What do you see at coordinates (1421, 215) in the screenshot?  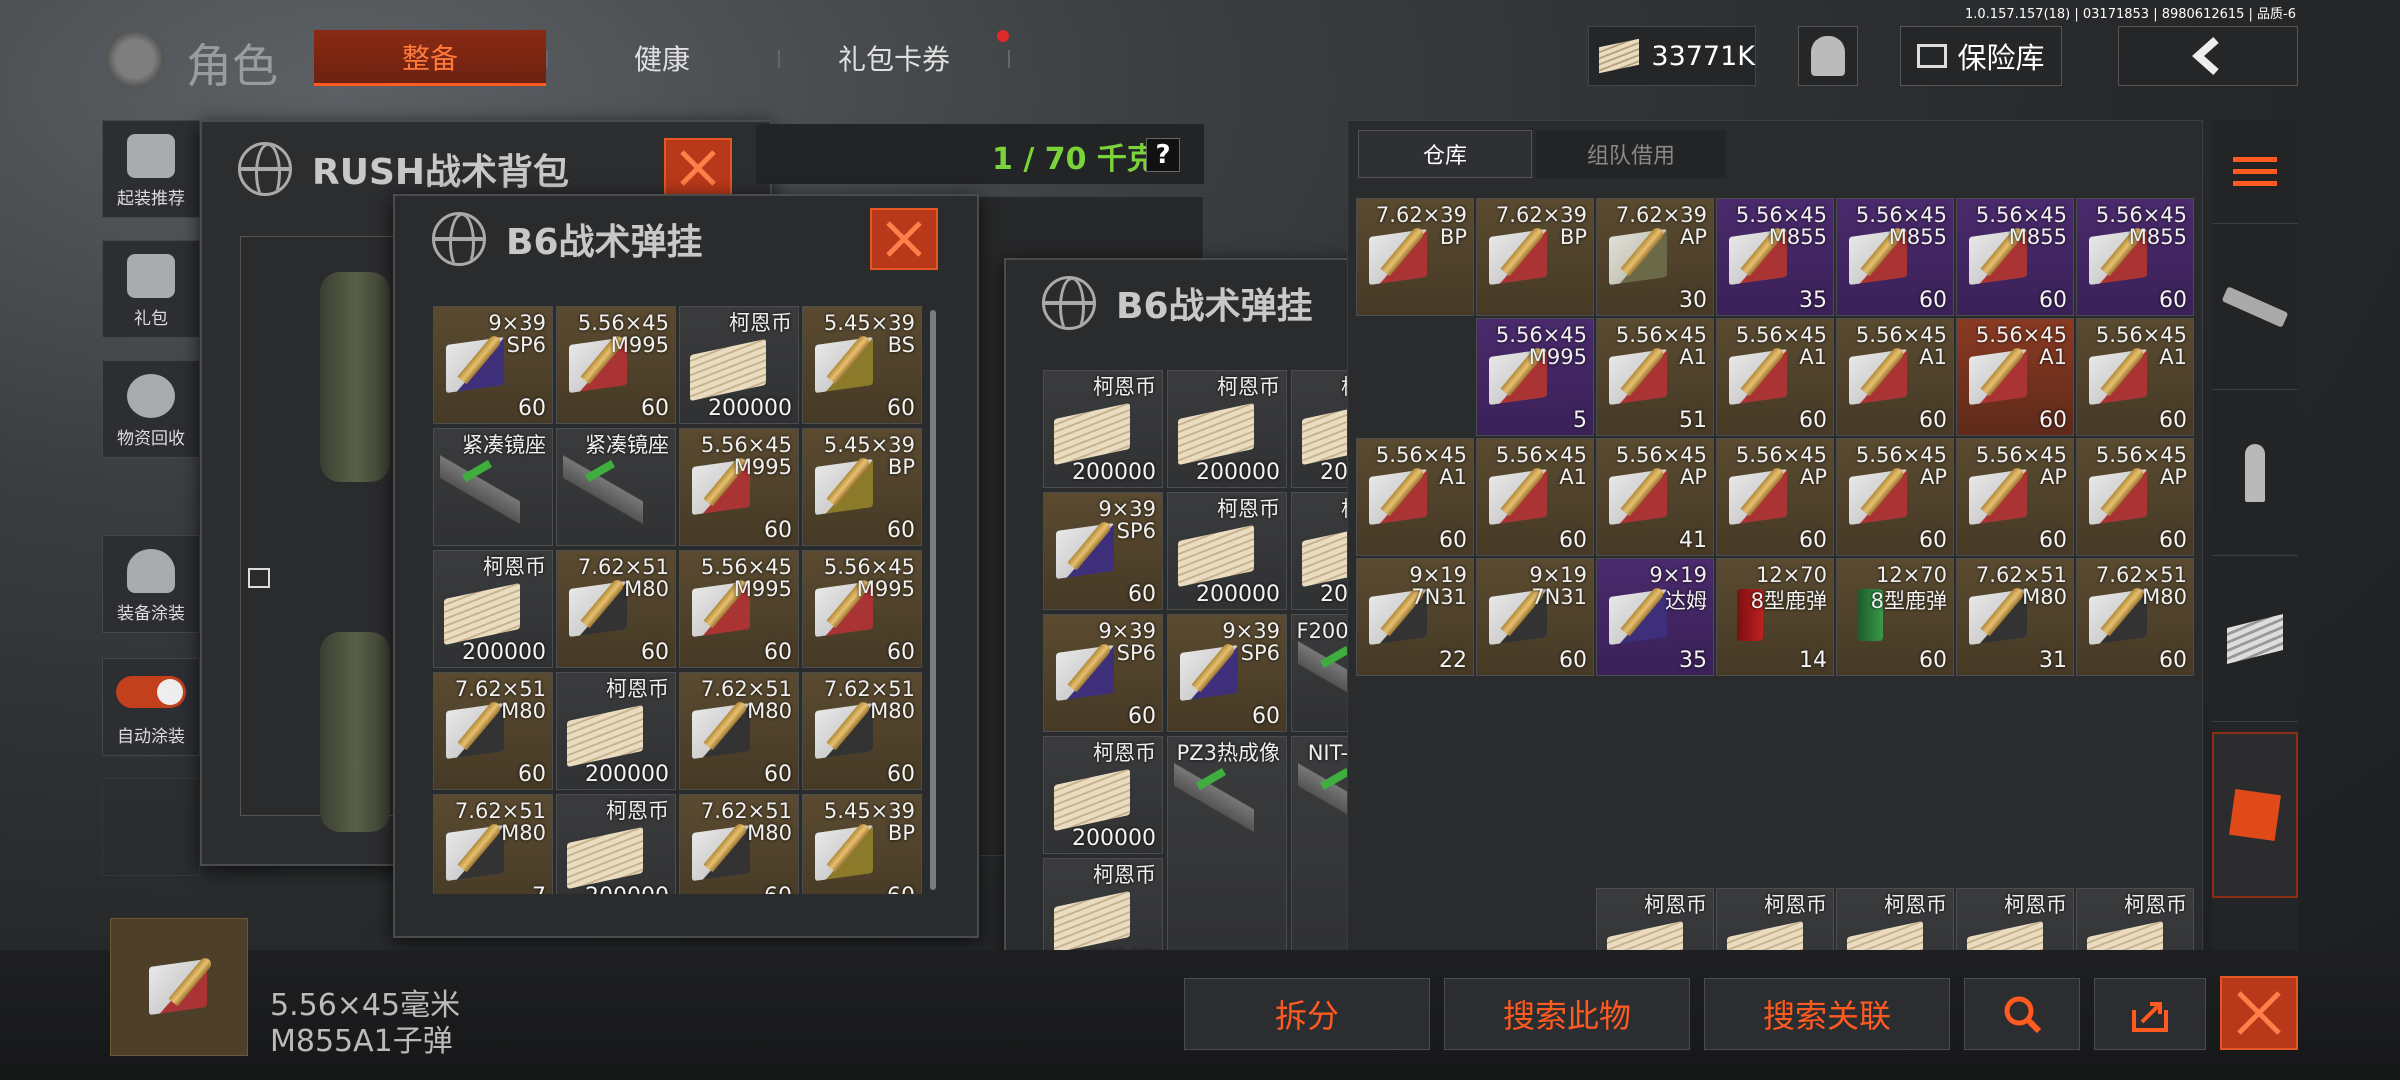 I see `item-name: 7.62×39` at bounding box center [1421, 215].